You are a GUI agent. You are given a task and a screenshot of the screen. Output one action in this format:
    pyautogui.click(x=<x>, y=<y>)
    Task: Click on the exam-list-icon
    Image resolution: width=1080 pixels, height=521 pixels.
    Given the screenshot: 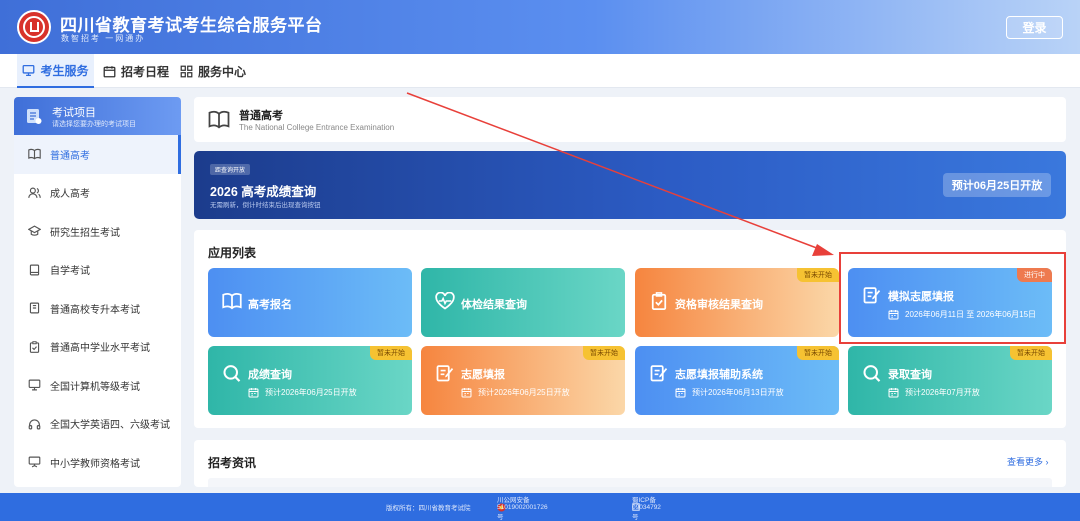 What is the action you would take?
    pyautogui.click(x=34, y=116)
    